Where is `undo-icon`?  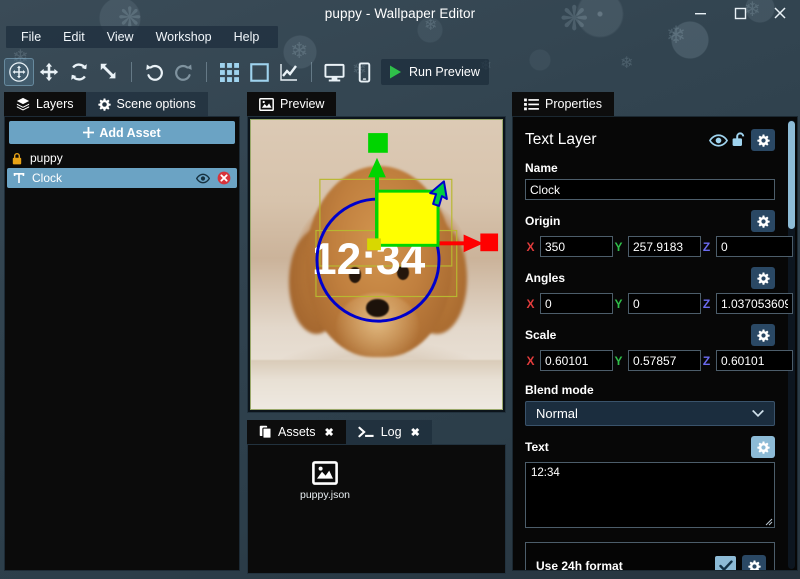 undo-icon is located at coordinates (154, 72).